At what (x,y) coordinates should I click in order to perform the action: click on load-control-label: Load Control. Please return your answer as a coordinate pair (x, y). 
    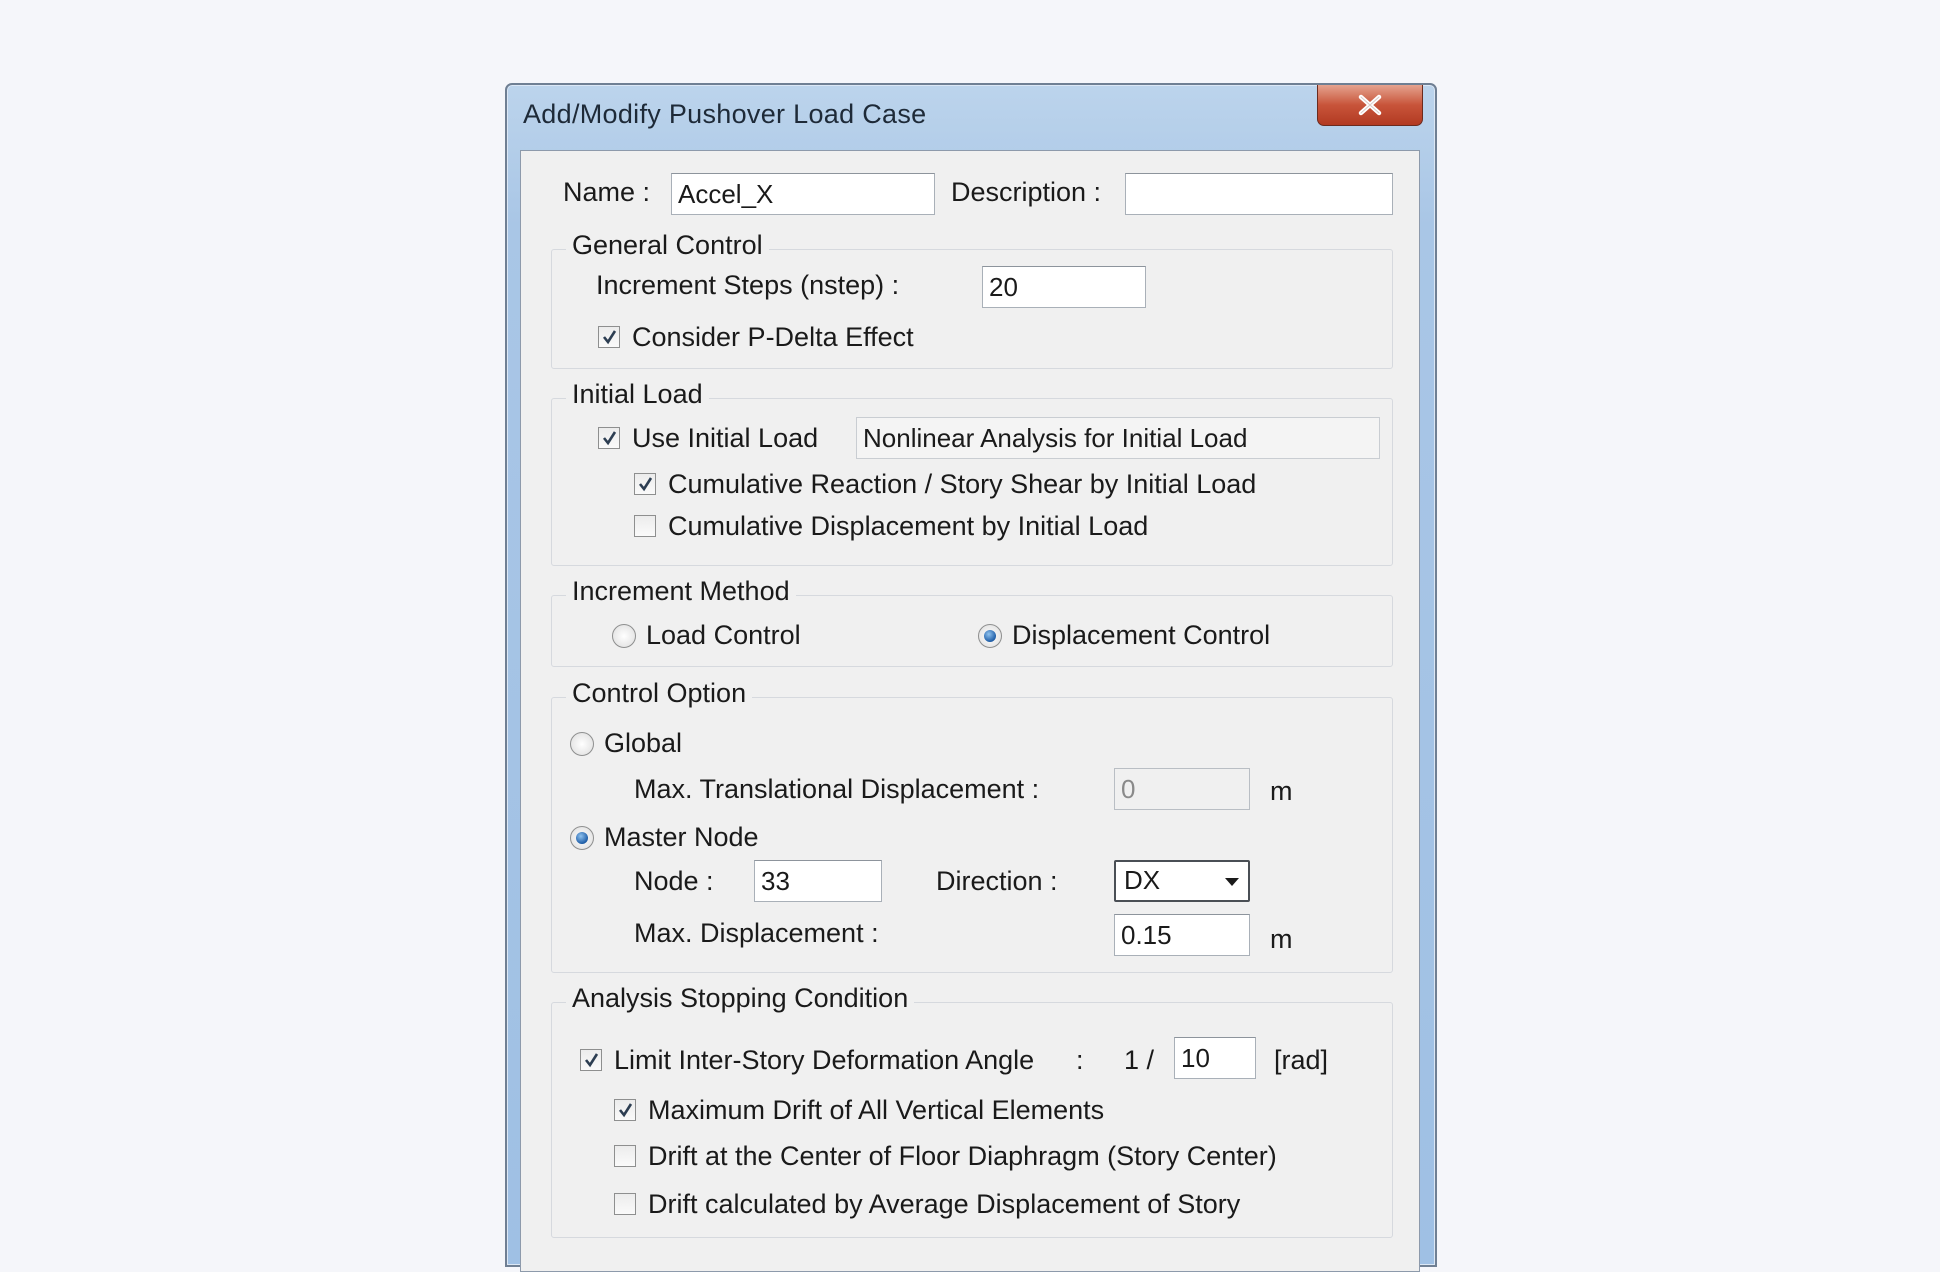
    Looking at the image, I should click on (723, 635).